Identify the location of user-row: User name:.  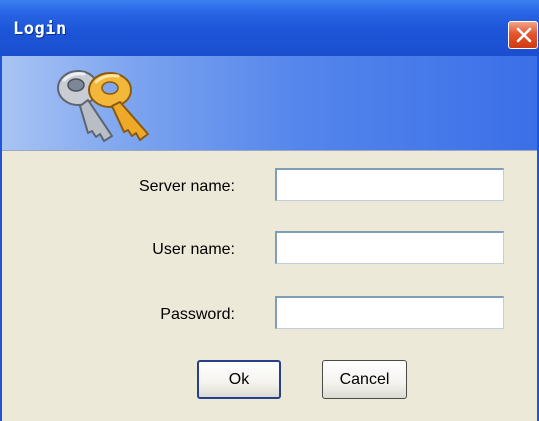
(269, 251).